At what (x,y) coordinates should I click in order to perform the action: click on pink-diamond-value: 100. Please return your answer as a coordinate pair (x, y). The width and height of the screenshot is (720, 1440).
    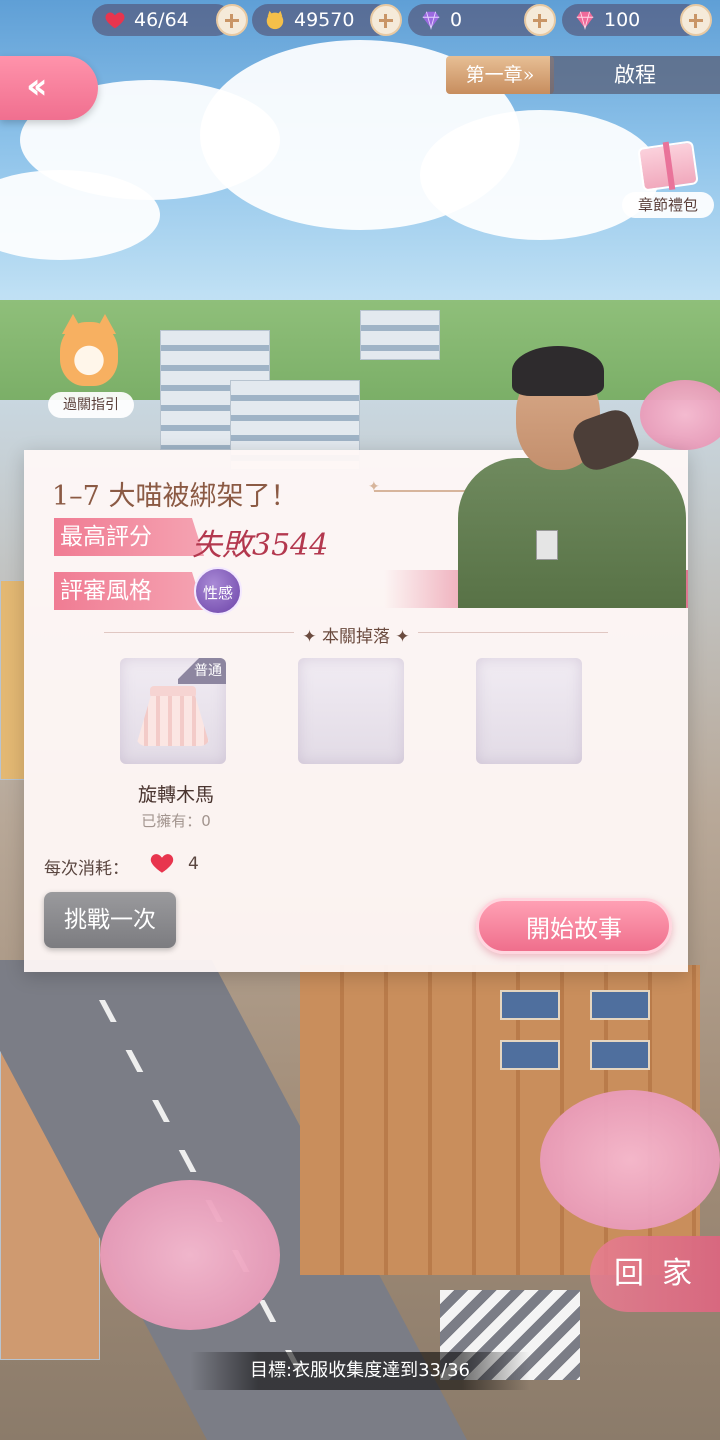
    Looking at the image, I should click on (622, 20).